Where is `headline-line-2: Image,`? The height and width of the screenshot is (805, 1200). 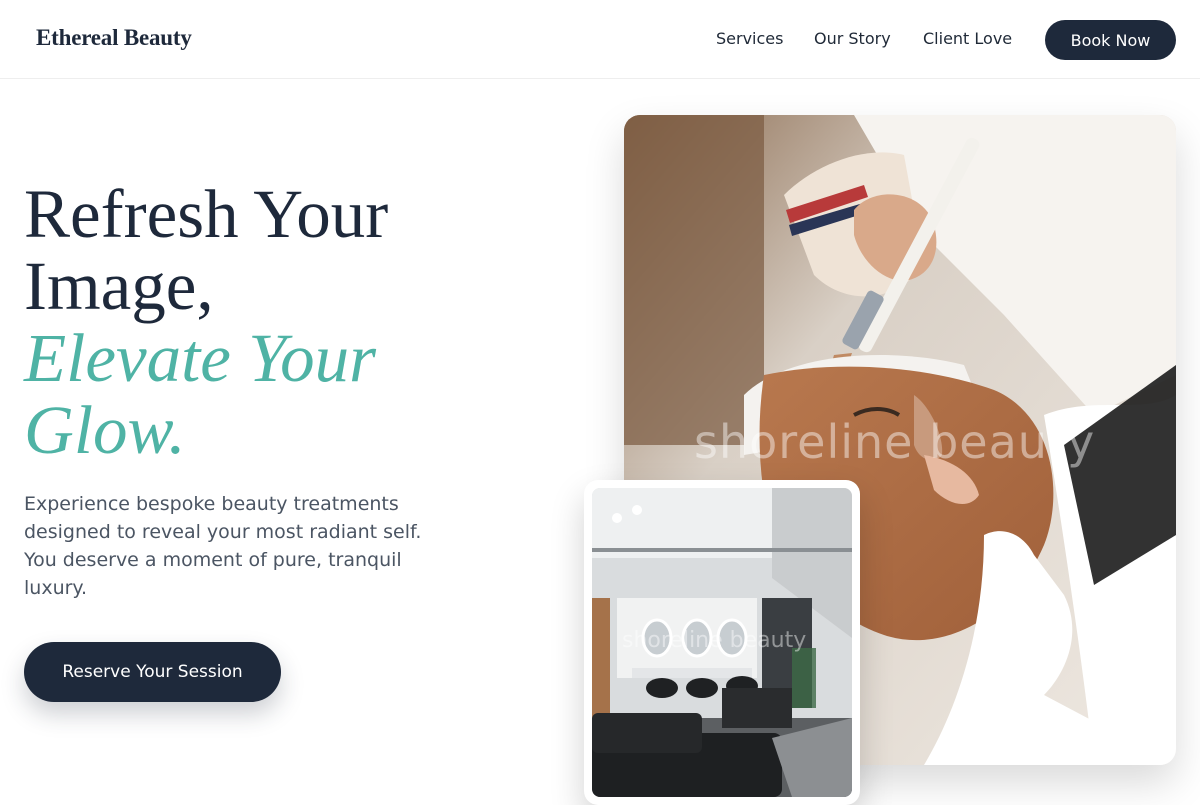 headline-line-2: Image, is located at coordinates (119, 286).